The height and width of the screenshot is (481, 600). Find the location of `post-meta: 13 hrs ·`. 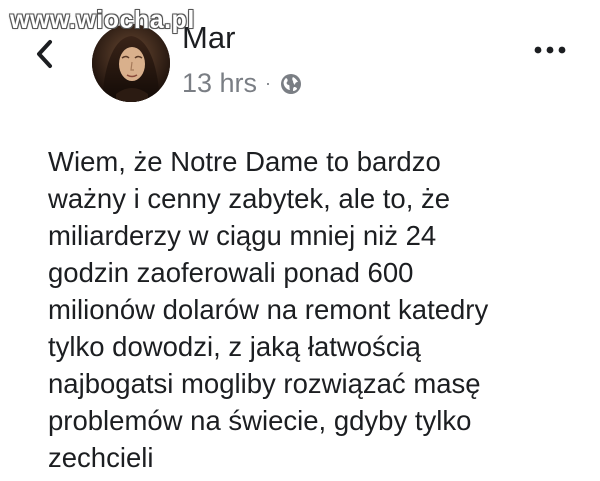

post-meta: 13 hrs · is located at coordinates (242, 83).